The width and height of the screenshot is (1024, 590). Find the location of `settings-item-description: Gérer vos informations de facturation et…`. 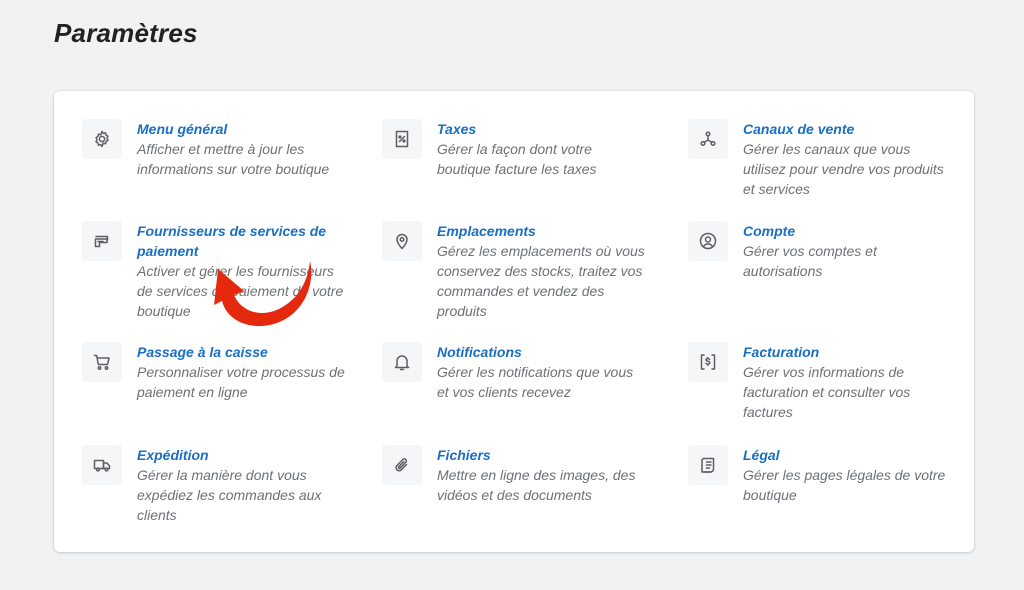

settings-item-description: Gérer vos informations de facturation et… is located at coordinates (827, 392).